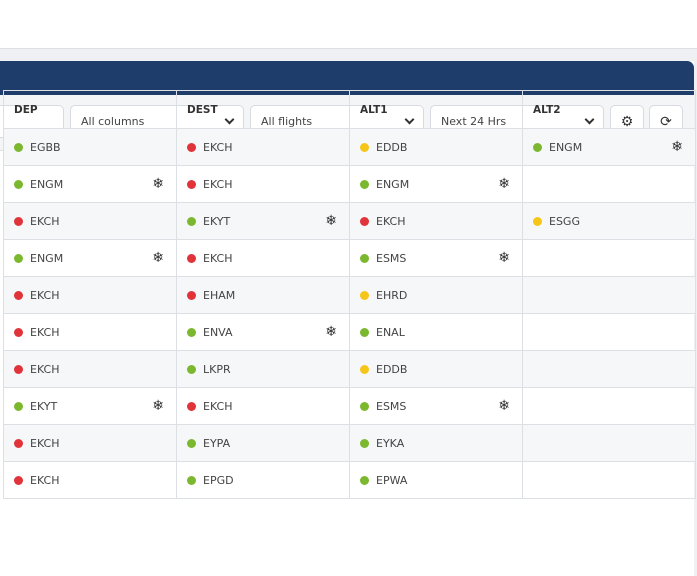  Describe the element at coordinates (217, 369) in the screenshot. I see `airport-code: LKPR` at that location.